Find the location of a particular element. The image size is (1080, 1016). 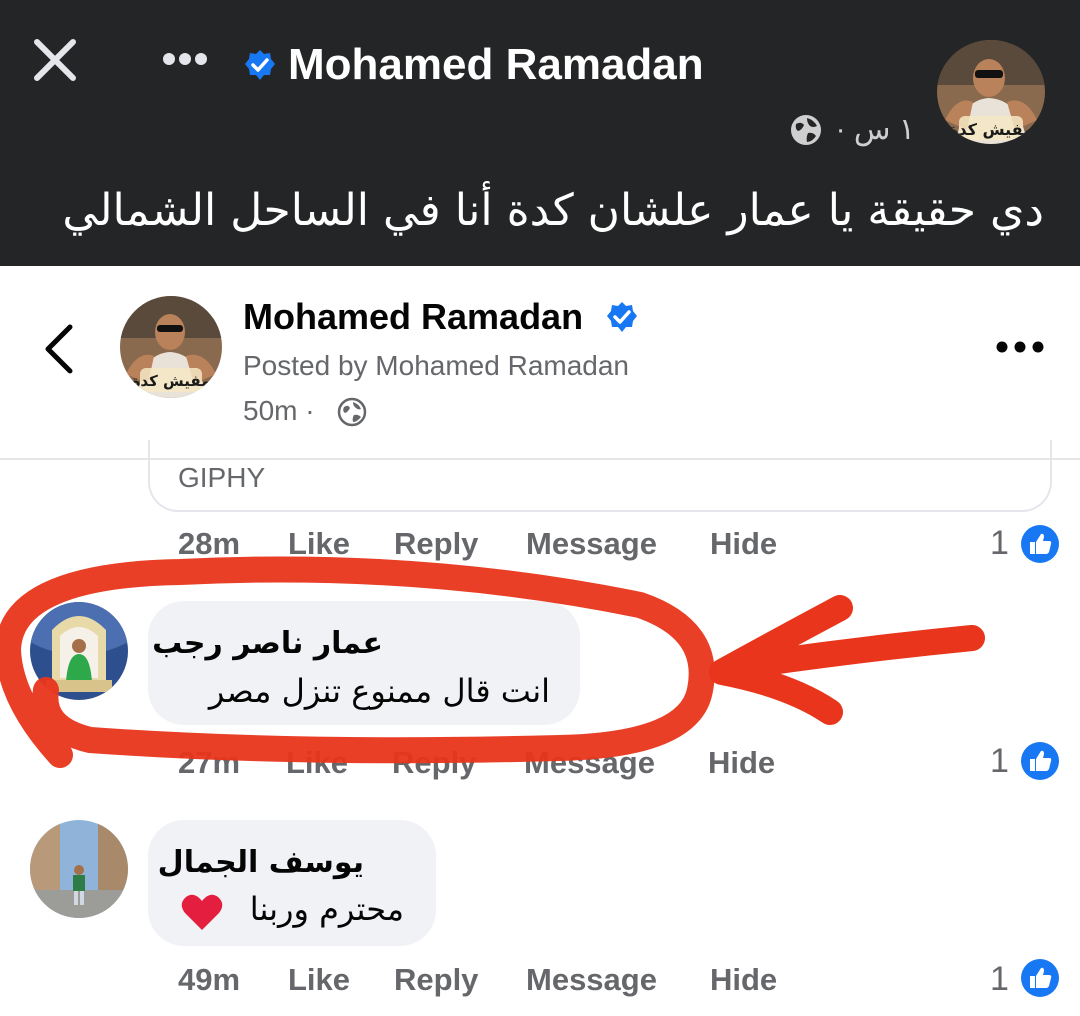

giphy-label: GIPHY is located at coordinates (222, 477).